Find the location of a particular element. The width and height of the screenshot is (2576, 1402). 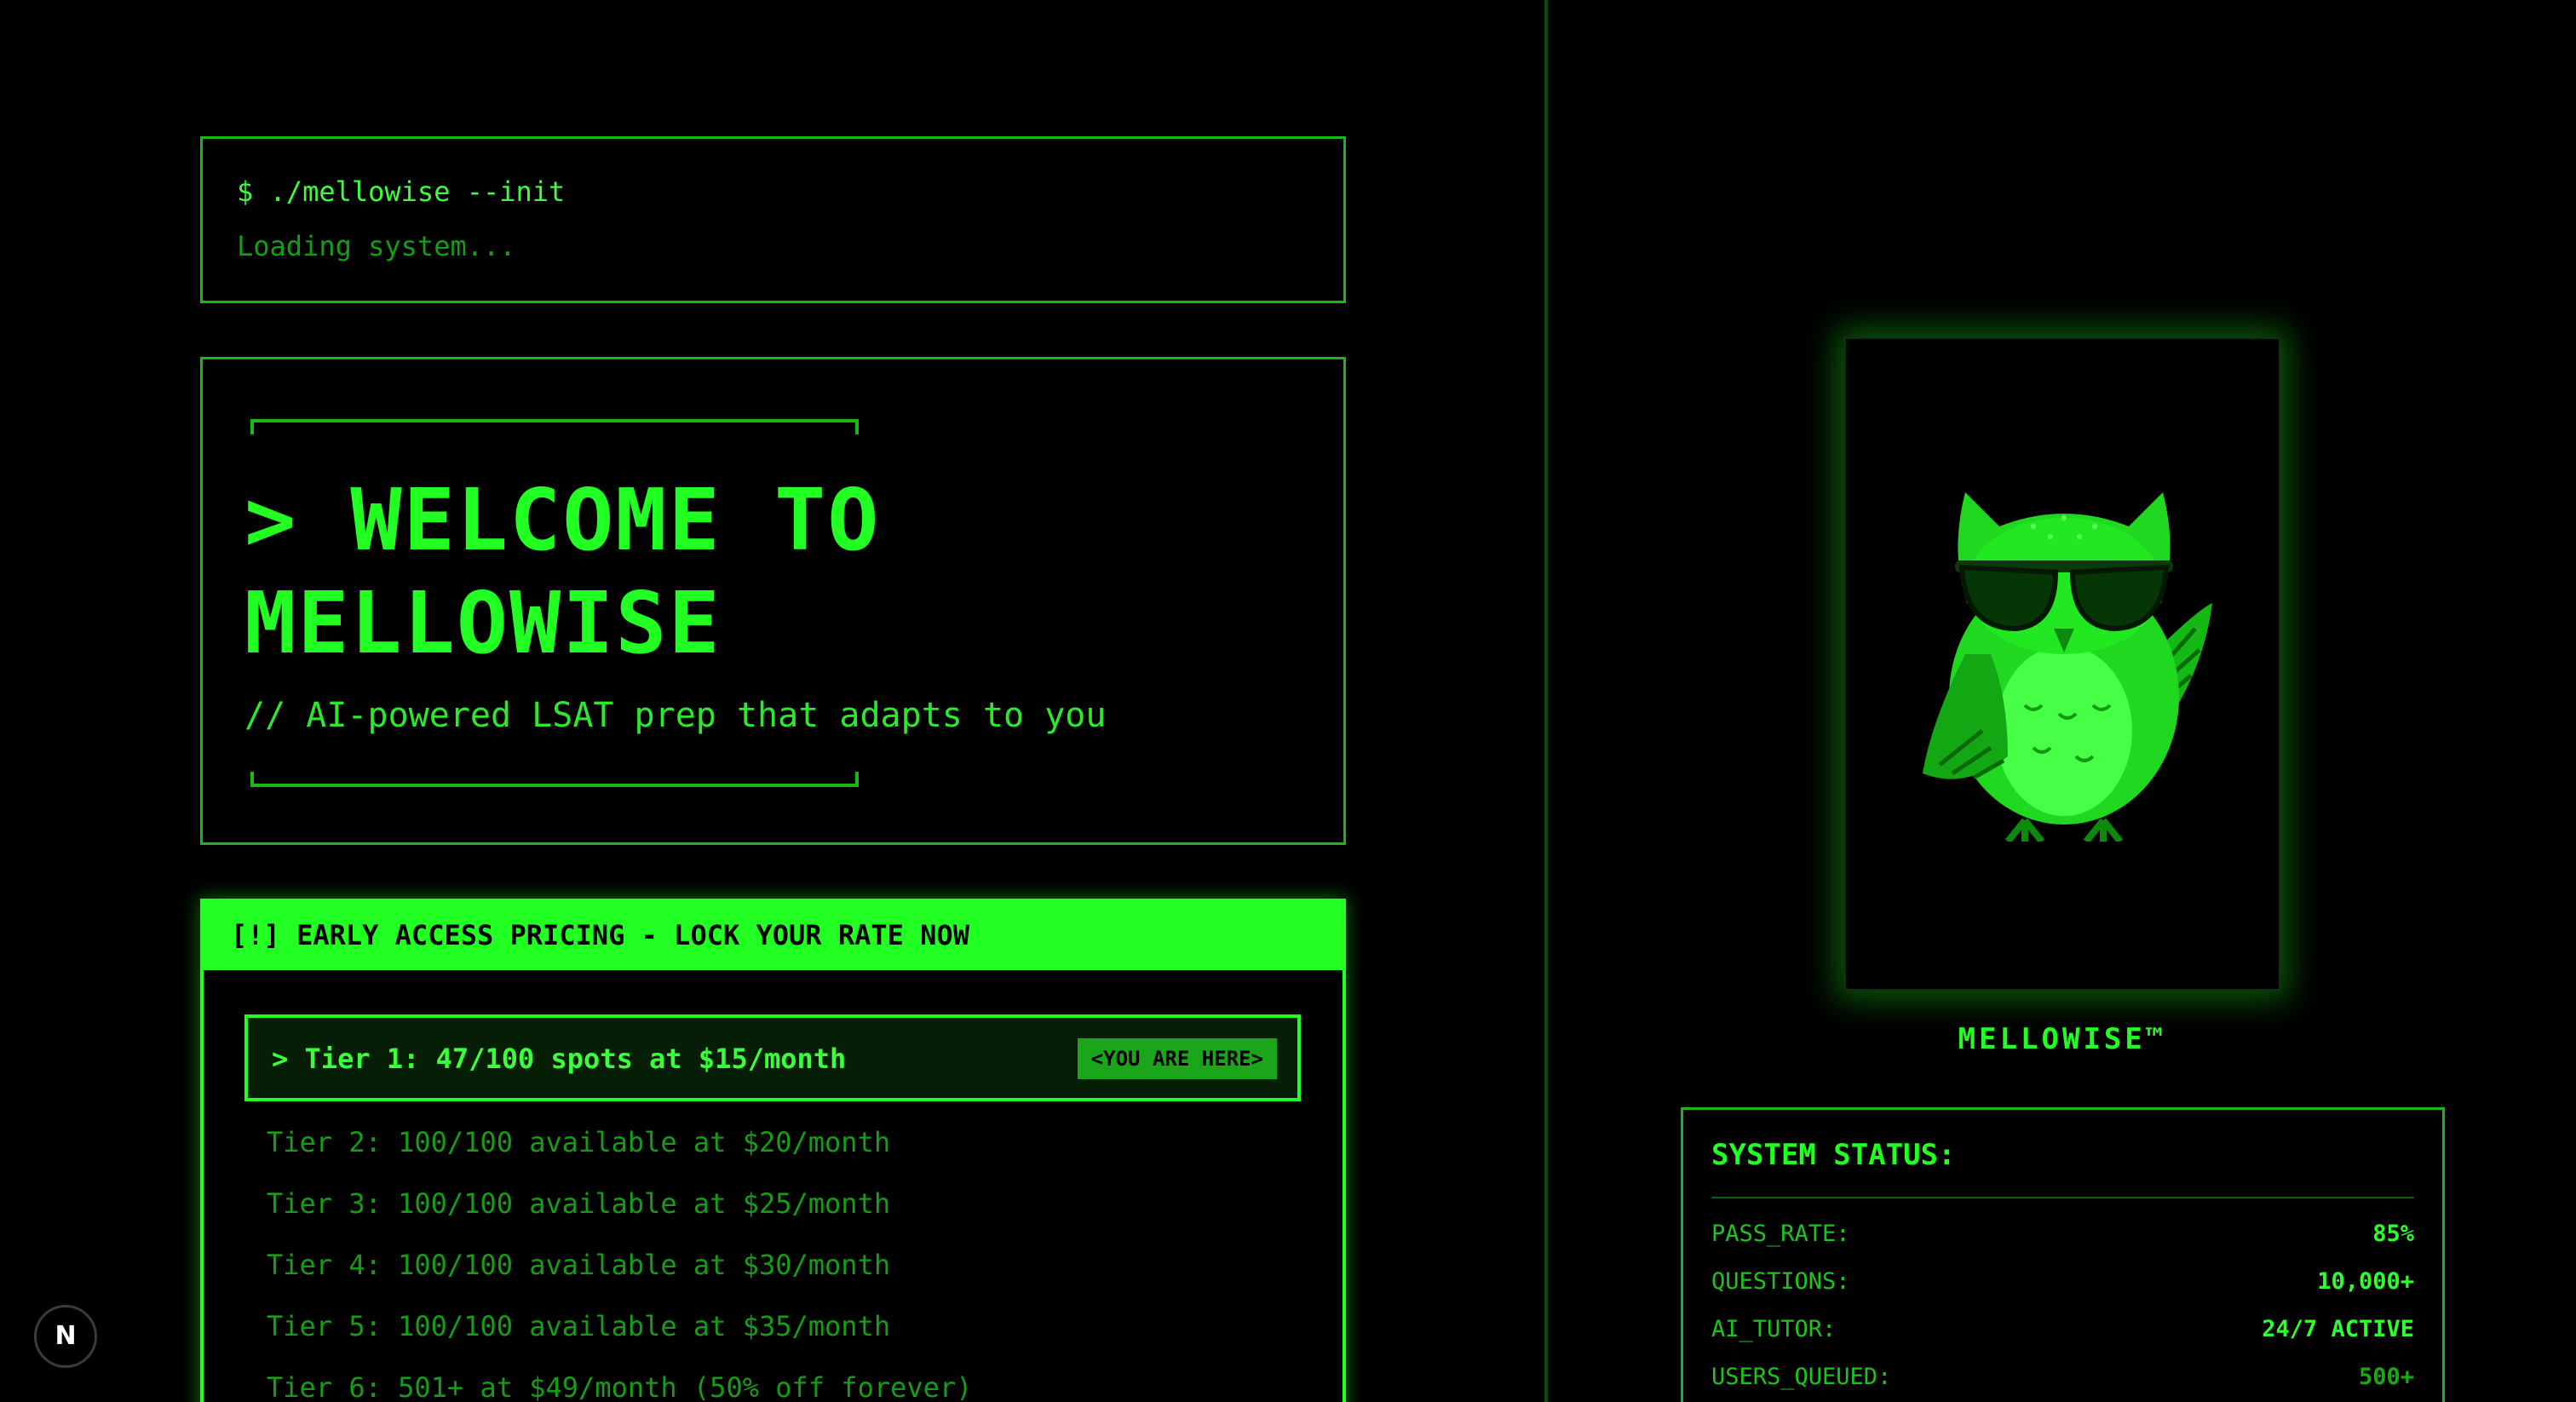

brand-name: MELLOWISE™ is located at coordinates (2063, 1039).